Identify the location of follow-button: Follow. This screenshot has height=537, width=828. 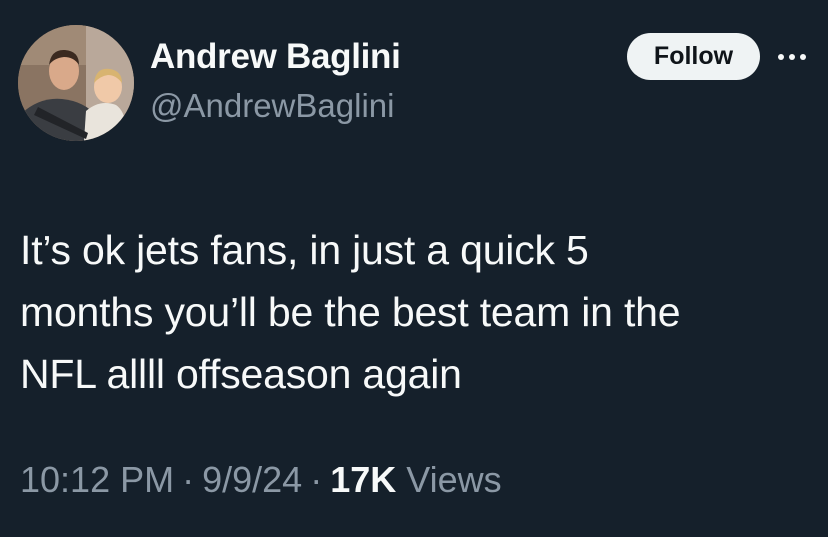
(693, 56).